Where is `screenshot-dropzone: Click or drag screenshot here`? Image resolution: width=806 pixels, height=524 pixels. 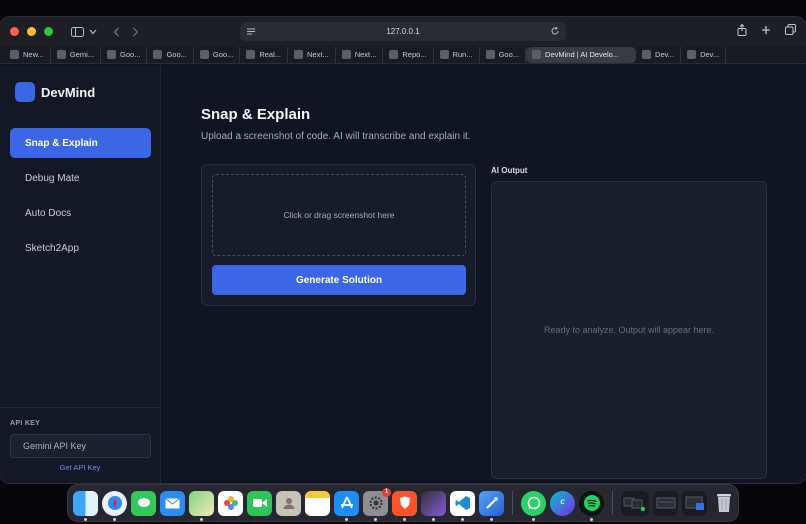 screenshot-dropzone: Click or drag screenshot here is located at coordinates (339, 215).